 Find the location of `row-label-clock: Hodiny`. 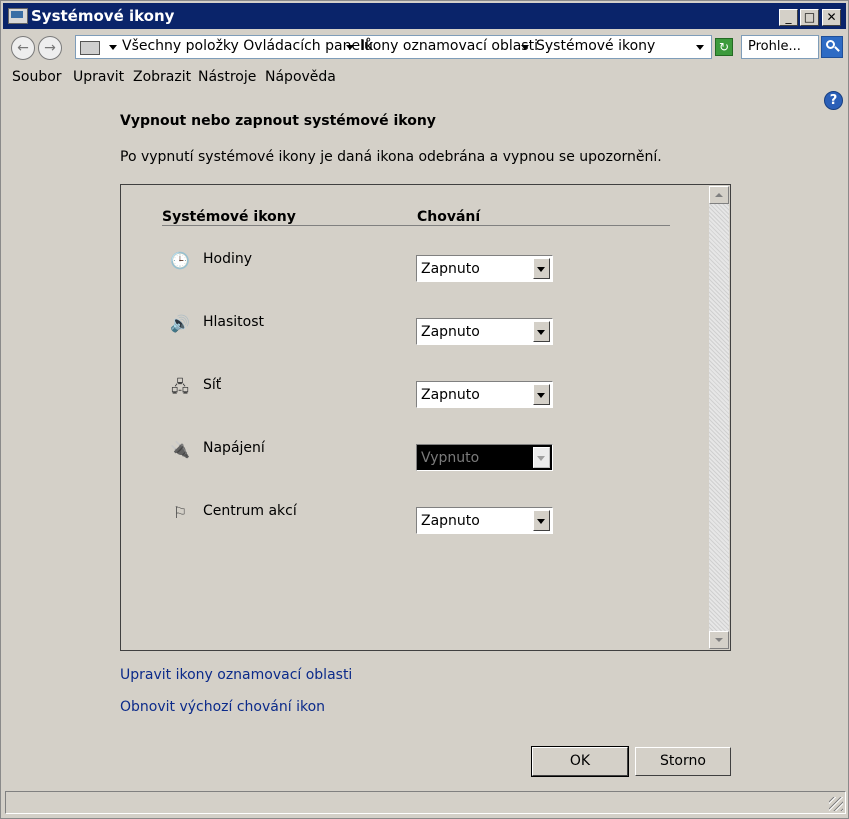

row-label-clock: Hodiny is located at coordinates (228, 259).